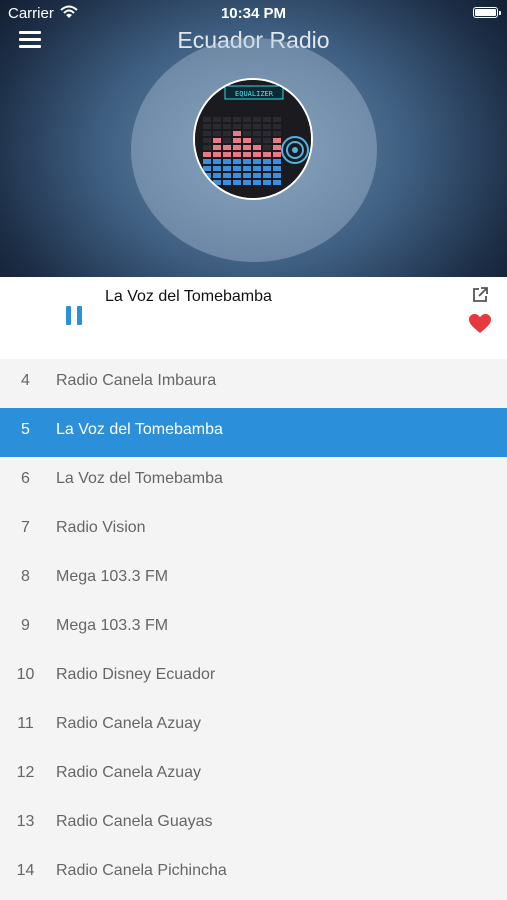 This screenshot has height=900, width=507. I want to click on share-icon, so click(480, 295).